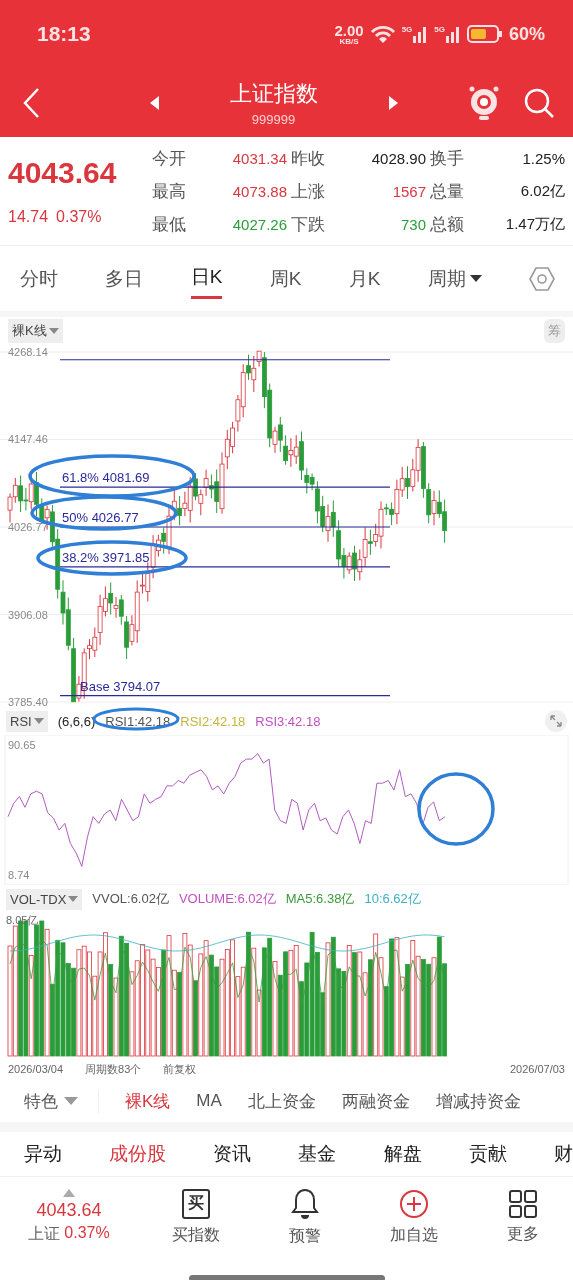  What do you see at coordinates (138, 1154) in the screenshot?
I see `content-tab: 成份股` at bounding box center [138, 1154].